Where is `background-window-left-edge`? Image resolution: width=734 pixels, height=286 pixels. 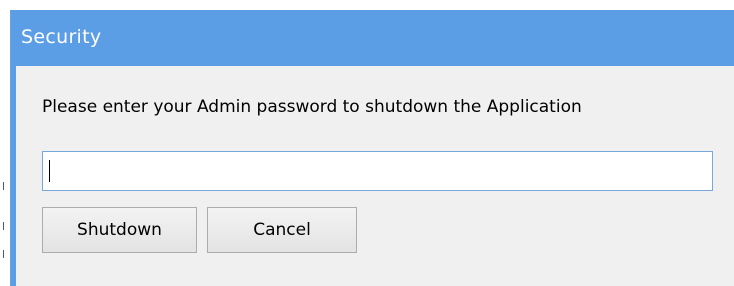 background-window-left-edge is located at coordinates (5, 143).